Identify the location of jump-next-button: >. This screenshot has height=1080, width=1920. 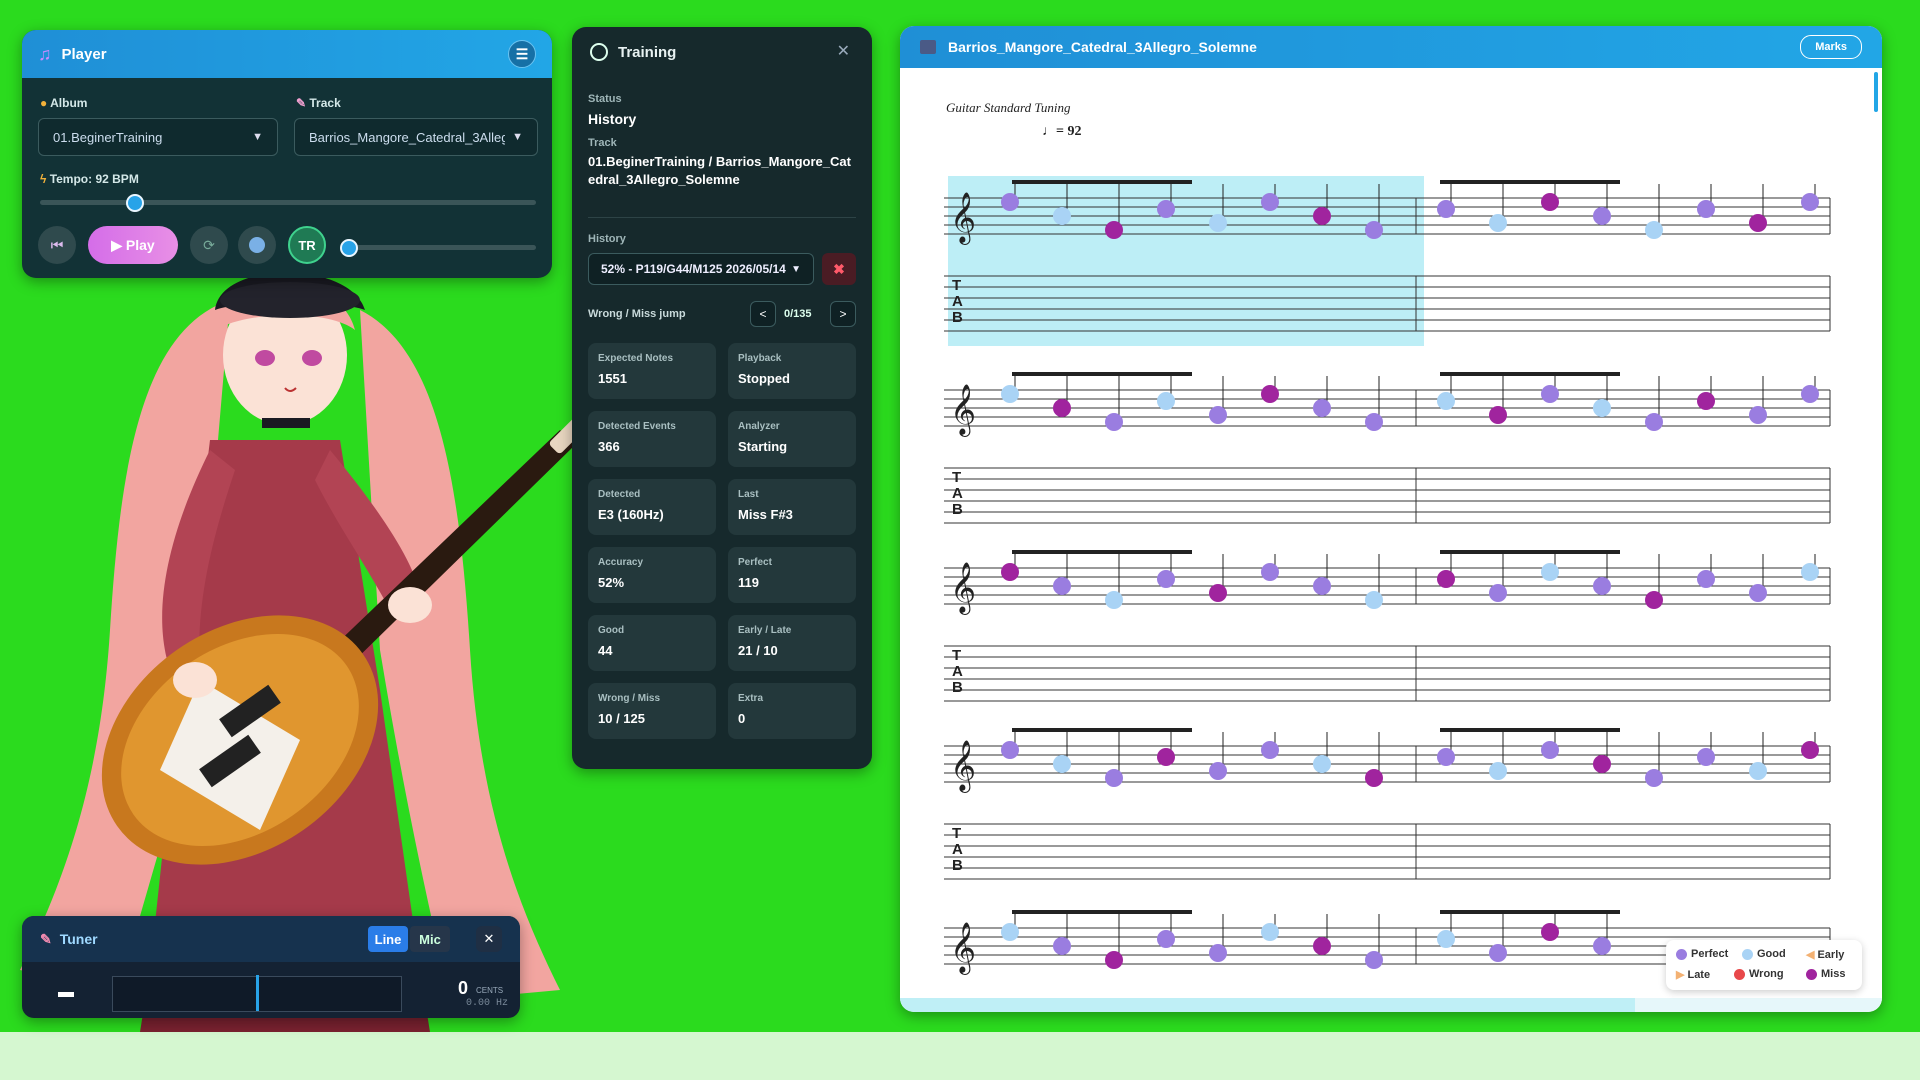
(843, 314).